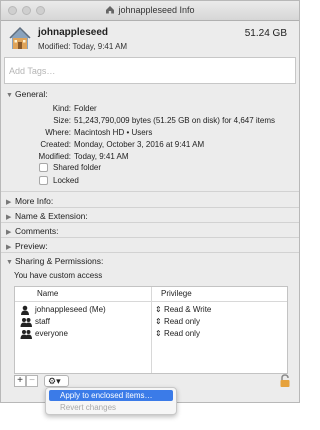 This screenshot has height=430, width=320. Describe the element at coordinates (25, 311) in the screenshot. I see `user-icon` at that location.